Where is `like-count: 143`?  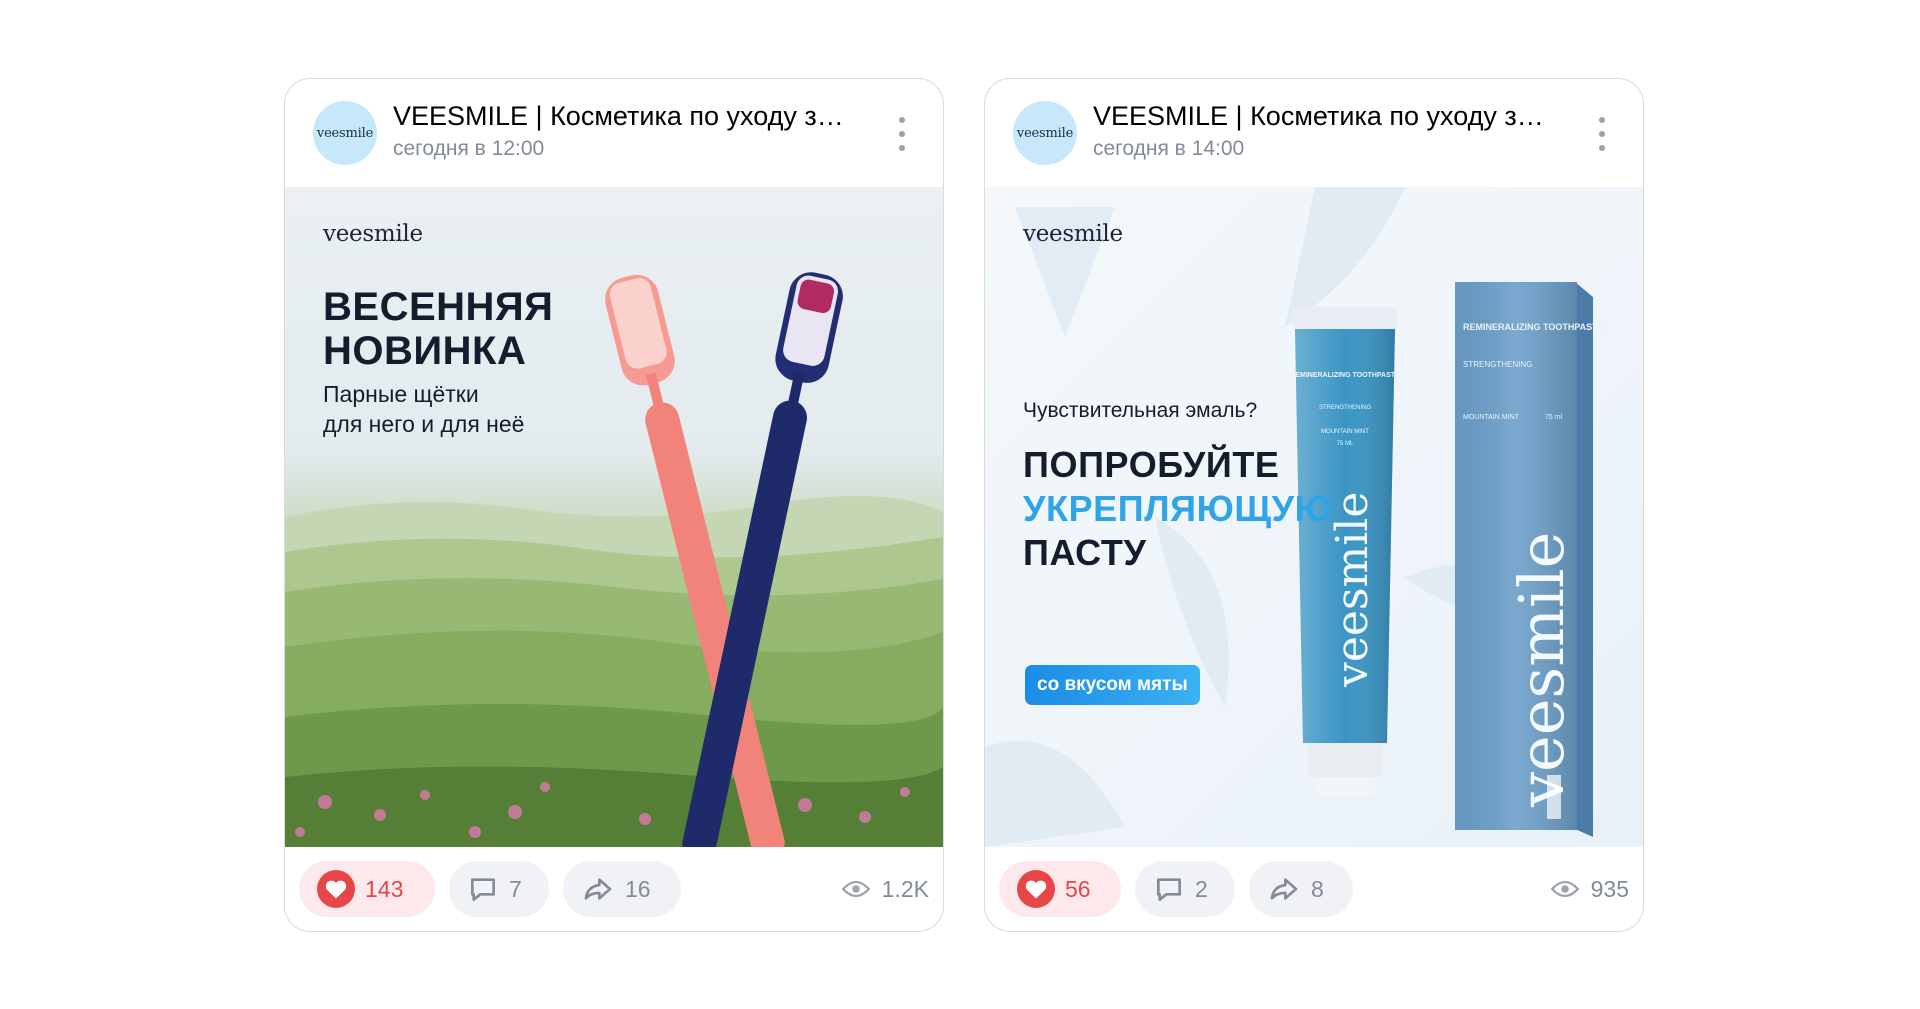
like-count: 143 is located at coordinates (384, 888).